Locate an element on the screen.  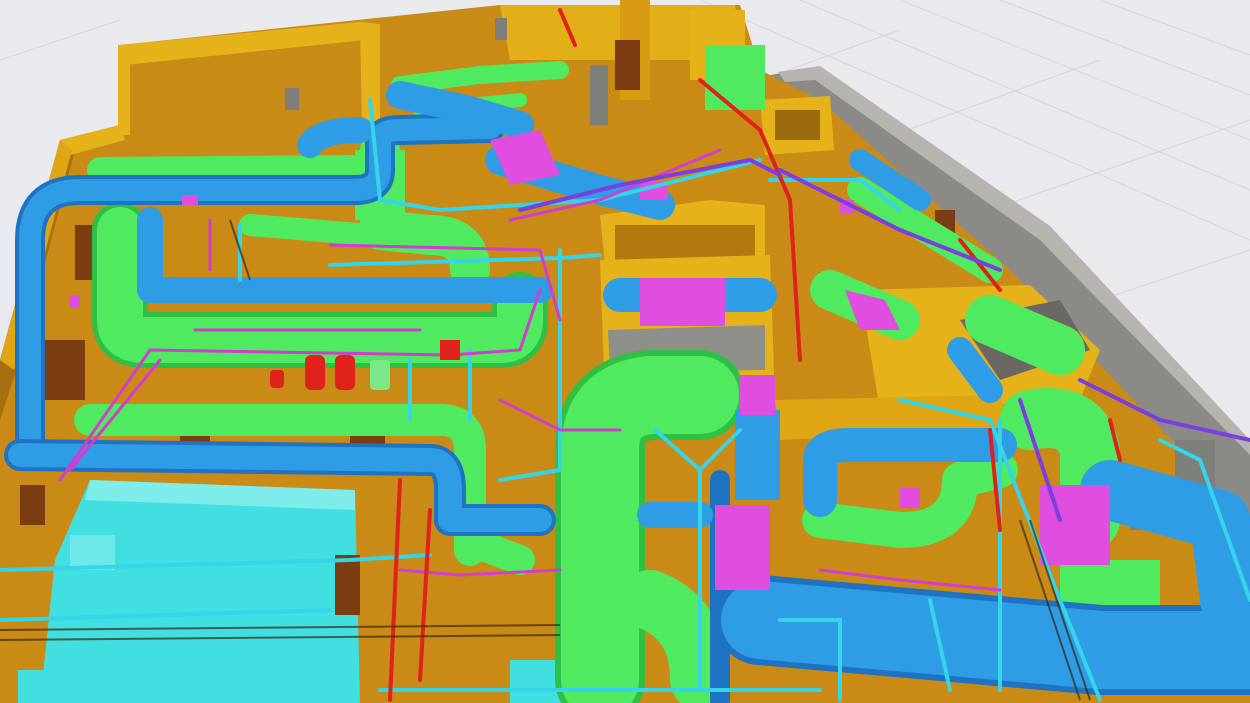
blue-duct-riser is located at coordinates (757, 455).